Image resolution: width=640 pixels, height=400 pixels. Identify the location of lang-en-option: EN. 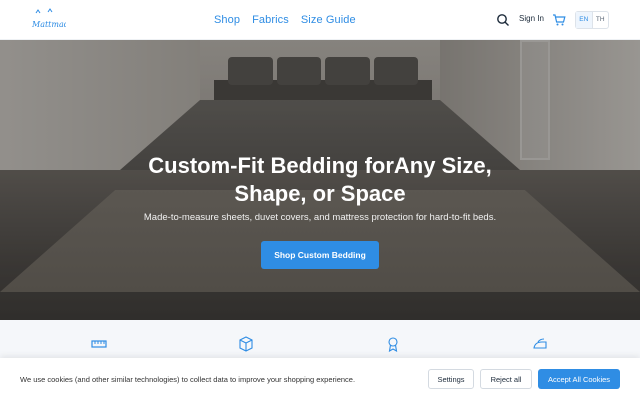
(584, 20).